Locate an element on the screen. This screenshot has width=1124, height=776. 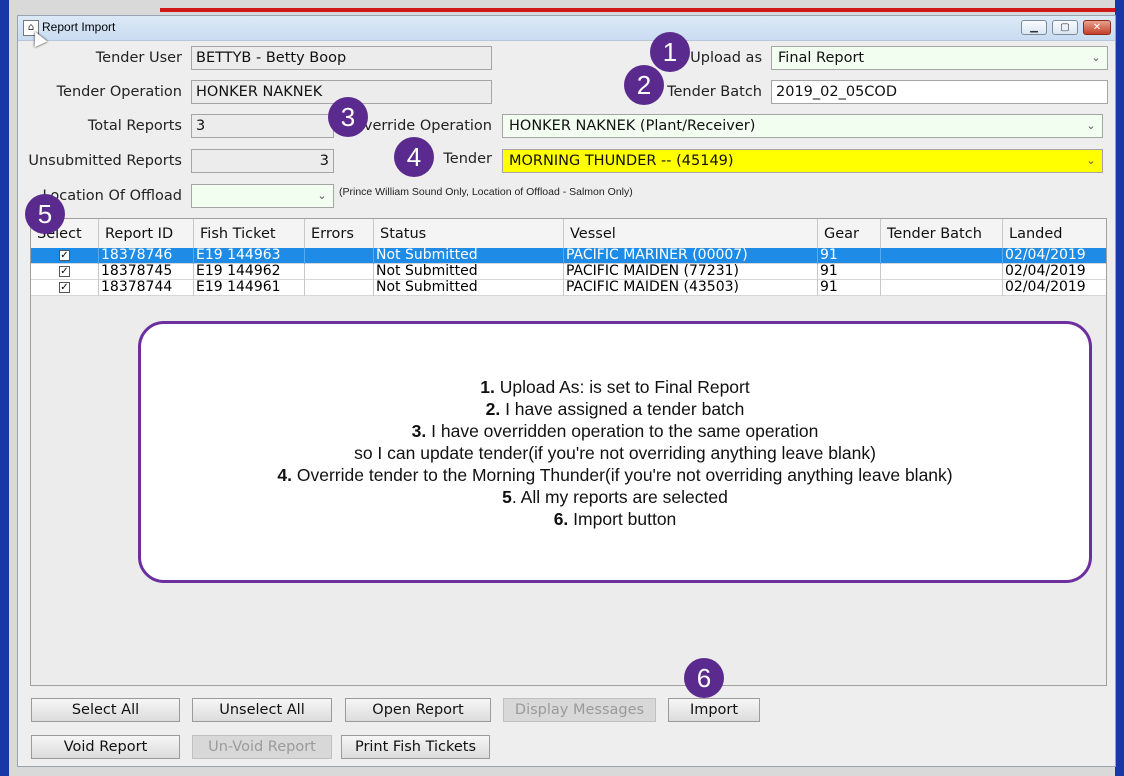
column-header-vessel: Vessel is located at coordinates (691, 233).